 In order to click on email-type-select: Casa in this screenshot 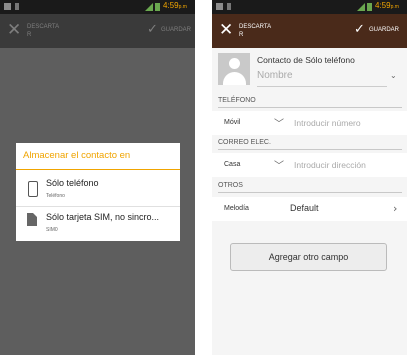, I will do `click(232, 164)`.